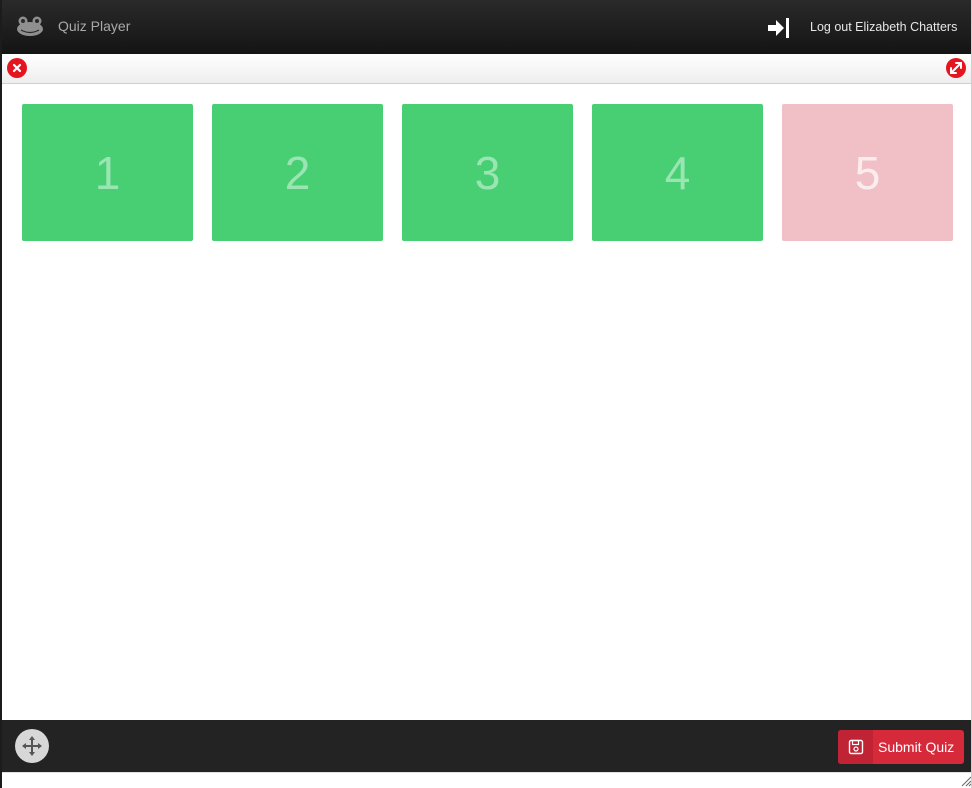  I want to click on app-title: Quiz Player, so click(94, 26).